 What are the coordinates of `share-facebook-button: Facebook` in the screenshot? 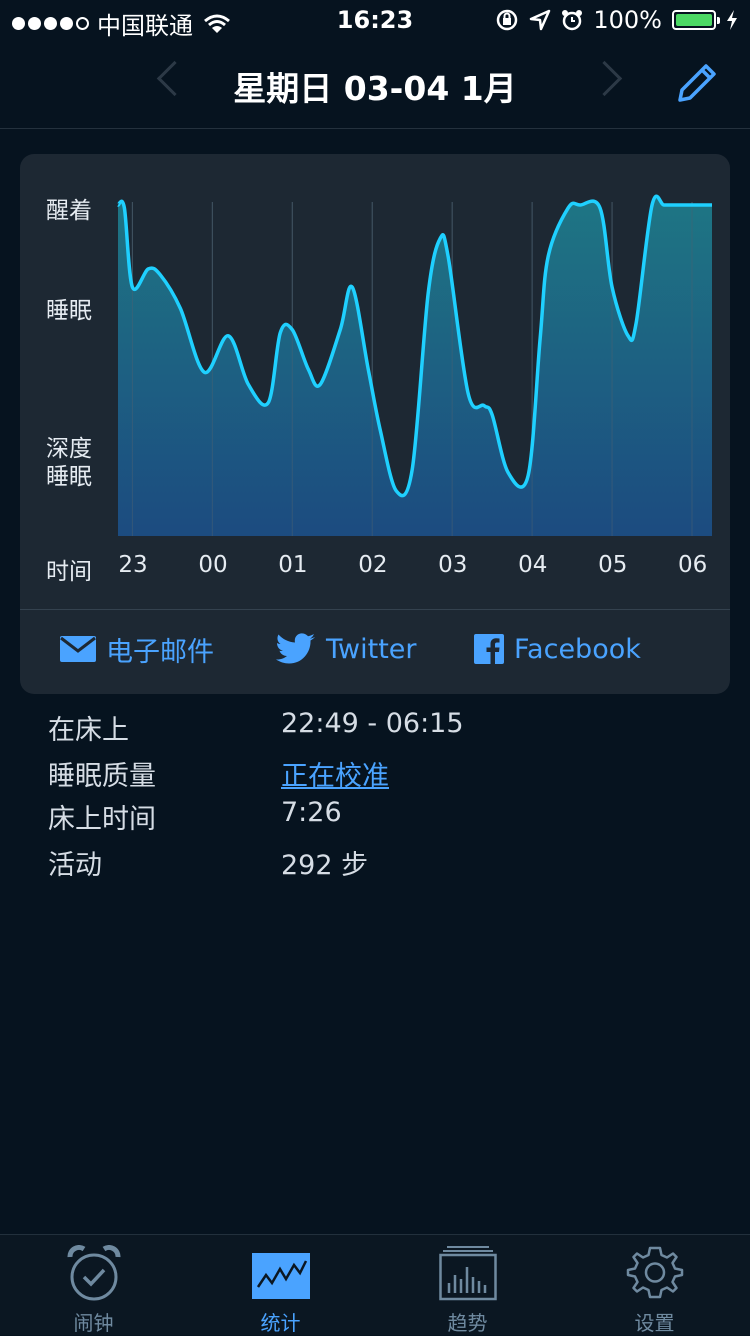 It's located at (557, 649).